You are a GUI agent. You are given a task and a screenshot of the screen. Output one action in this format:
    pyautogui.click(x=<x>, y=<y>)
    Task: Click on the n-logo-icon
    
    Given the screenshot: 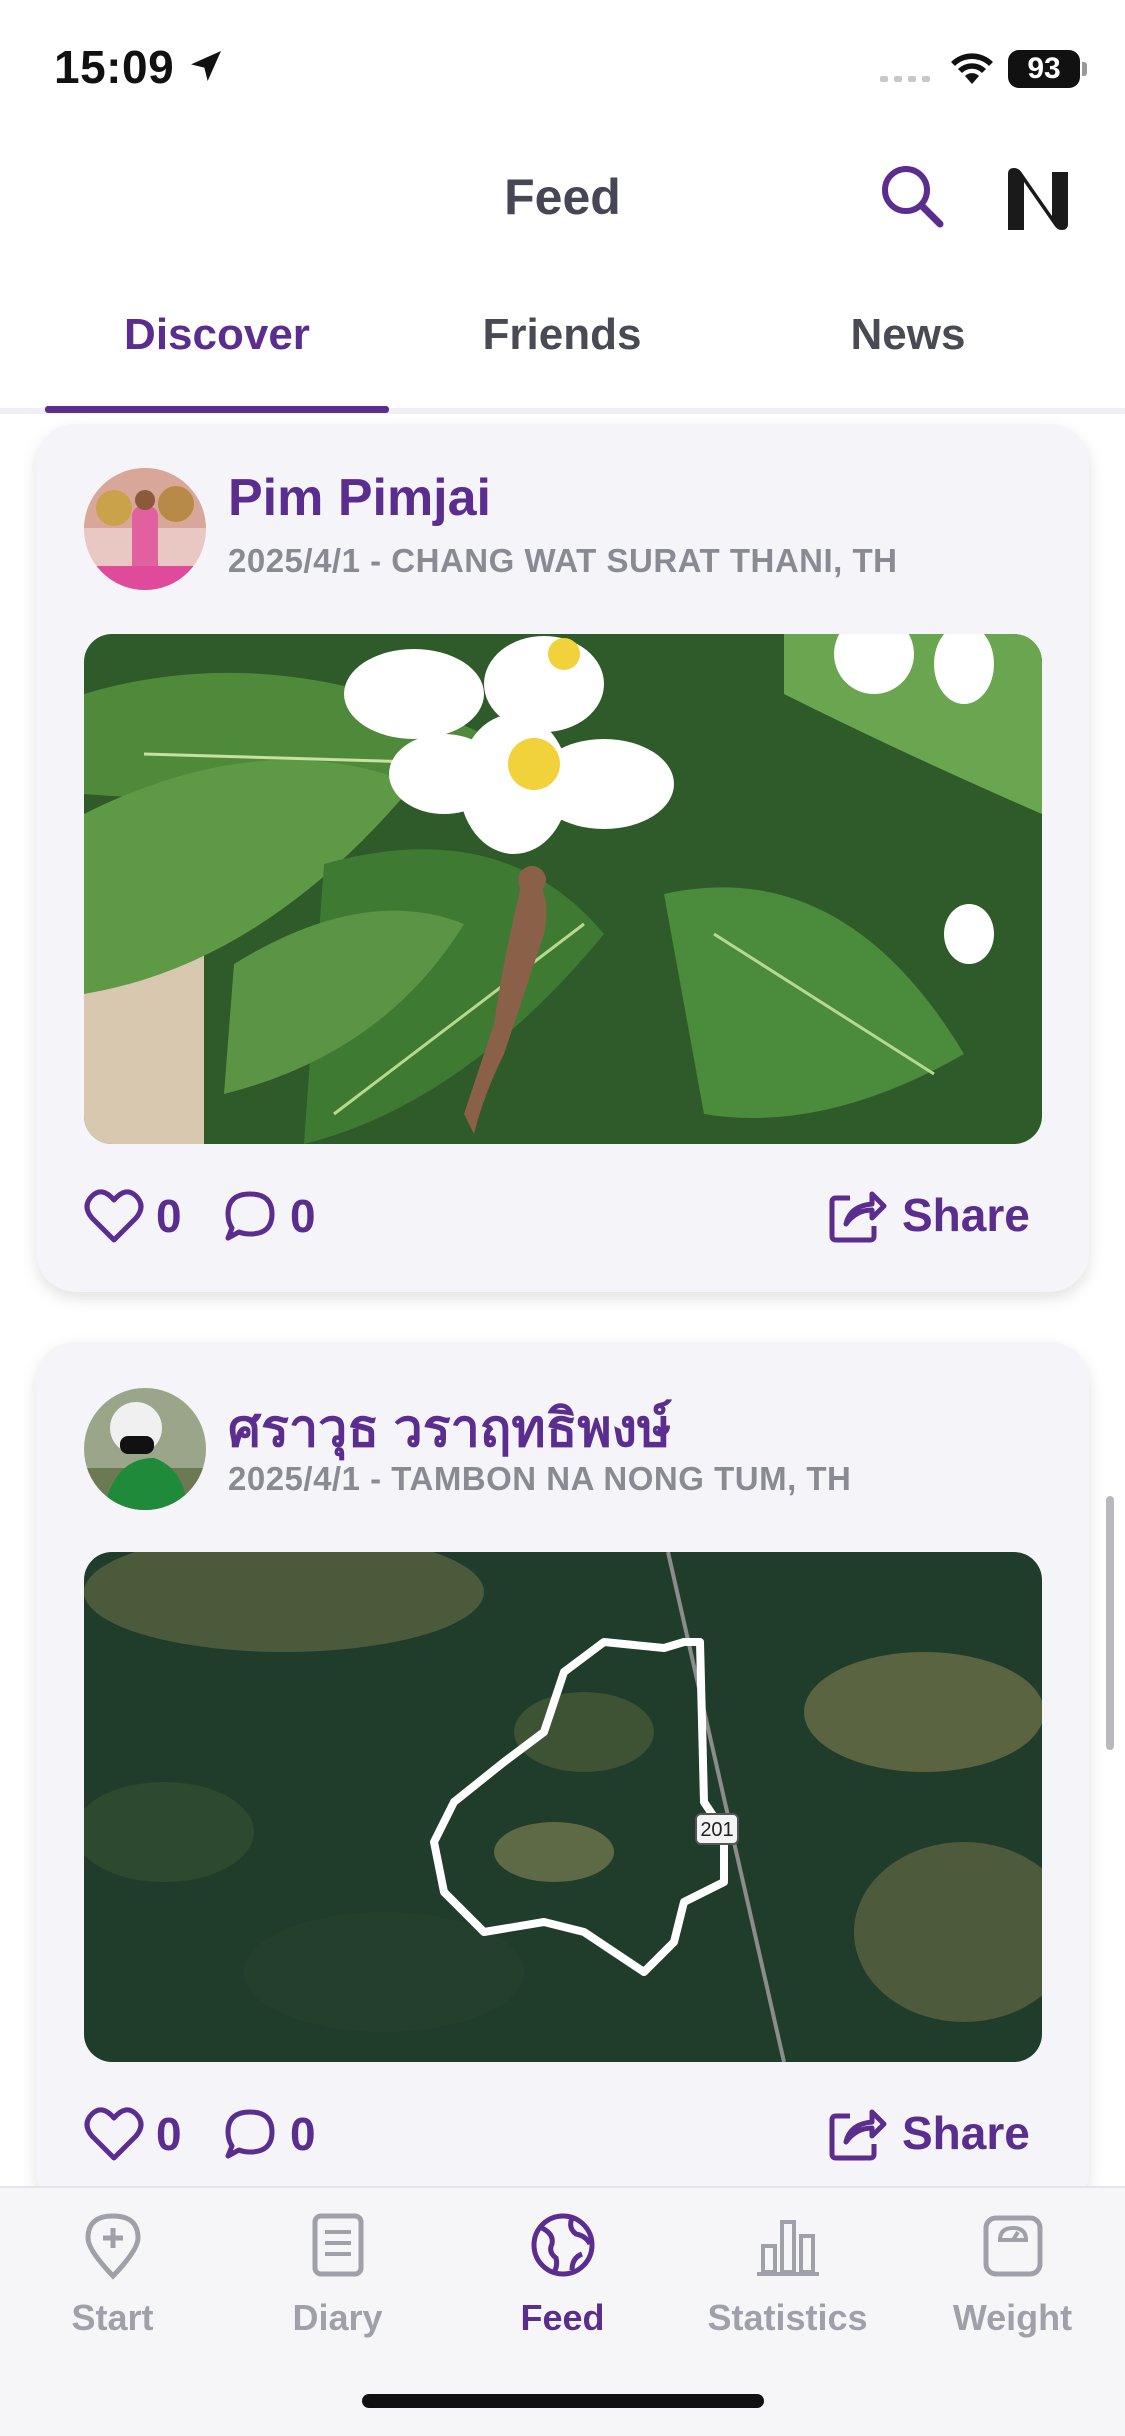 What is the action you would take?
    pyautogui.click(x=1038, y=199)
    